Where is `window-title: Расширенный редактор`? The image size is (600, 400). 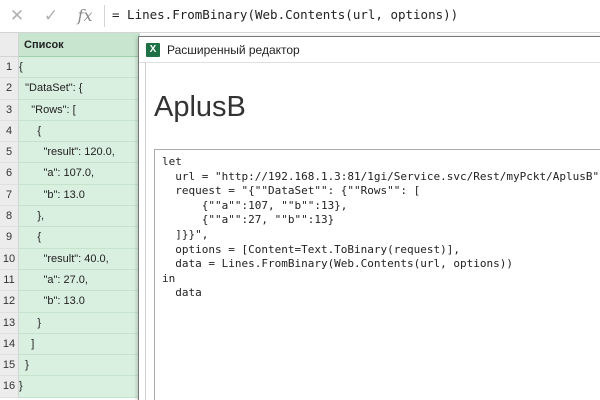
window-title: Расширенный редактор is located at coordinates (233, 50).